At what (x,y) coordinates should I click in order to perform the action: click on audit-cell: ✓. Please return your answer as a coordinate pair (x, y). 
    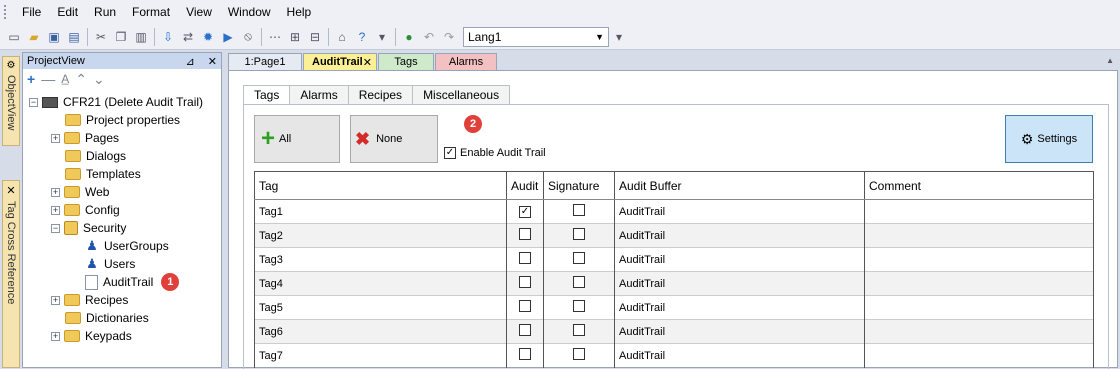
    Looking at the image, I should click on (525, 211).